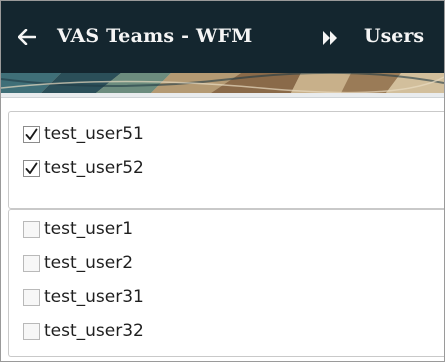 Image resolution: width=445 pixels, height=362 pixels. I want to click on list-item-test-user2: test_user2, so click(78, 263).